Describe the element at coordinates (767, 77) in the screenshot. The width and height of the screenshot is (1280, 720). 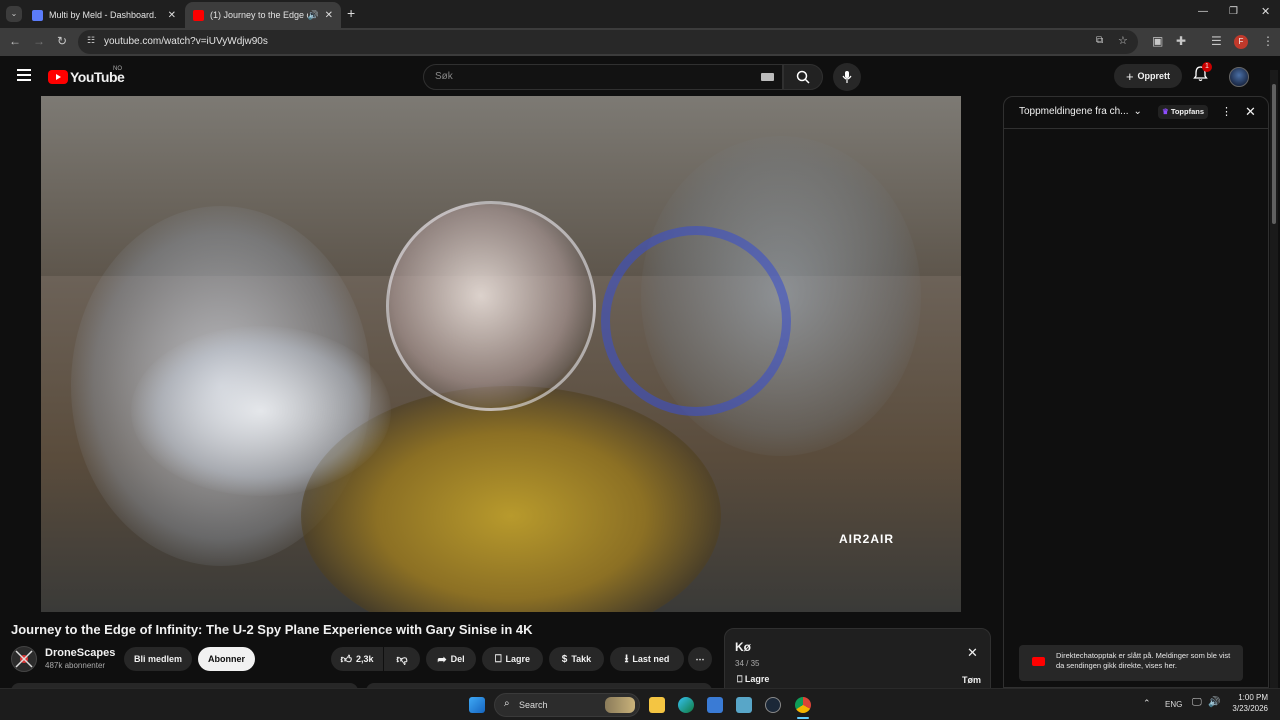
I see `keyboard-icon` at that location.